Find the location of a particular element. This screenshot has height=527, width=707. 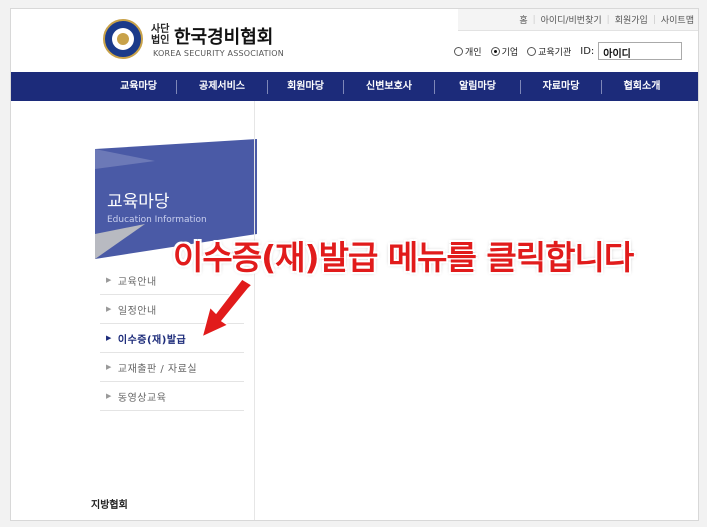

logo-corp-type: 사단 법인 is located at coordinates (160, 35).